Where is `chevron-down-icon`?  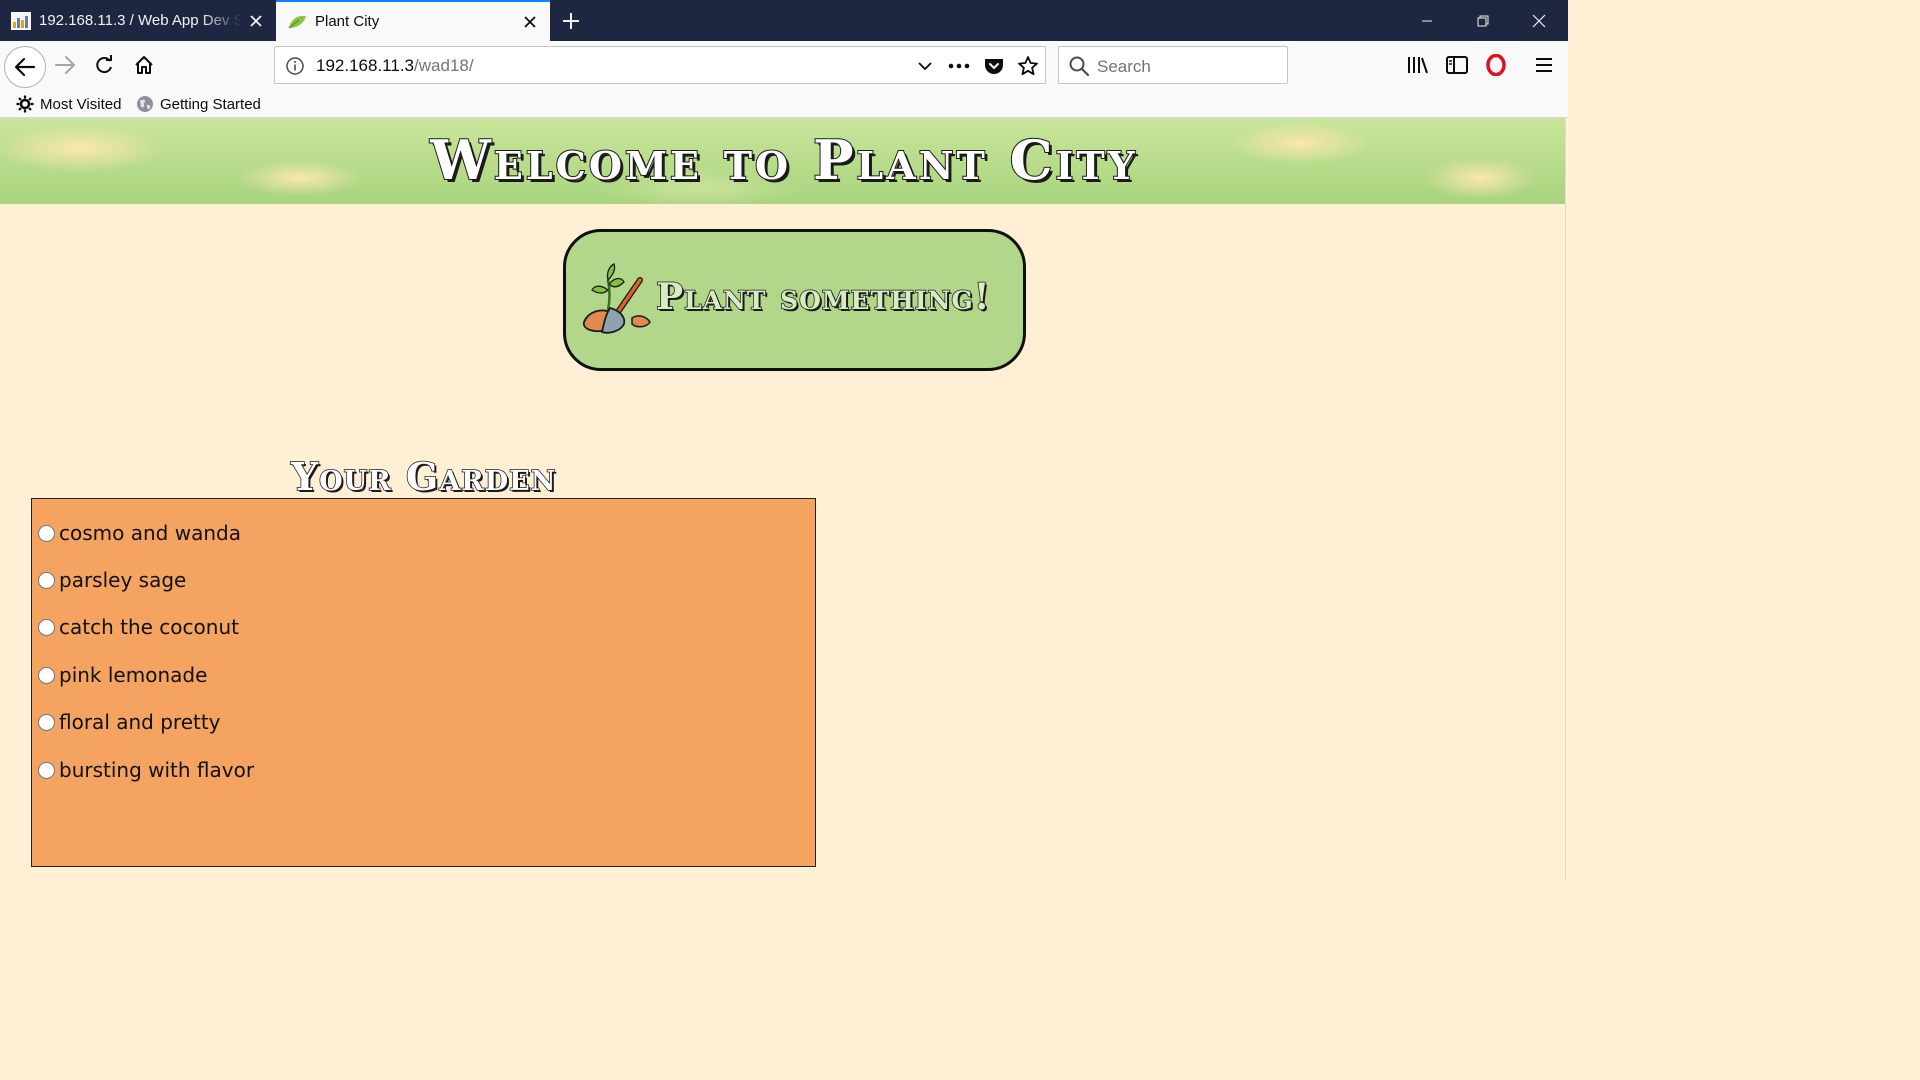
chevron-down-icon is located at coordinates (925, 66).